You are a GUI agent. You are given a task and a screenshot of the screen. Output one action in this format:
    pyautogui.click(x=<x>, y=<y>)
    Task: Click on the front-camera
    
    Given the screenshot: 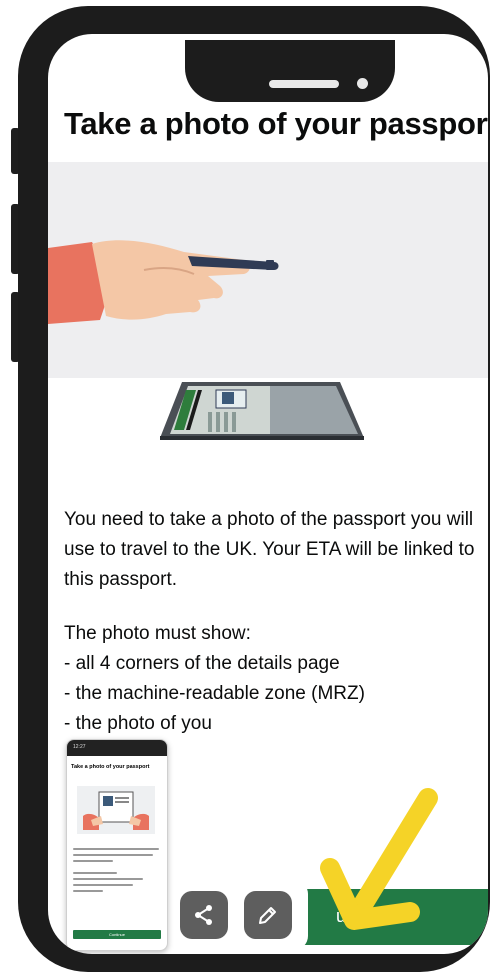 What is the action you would take?
    pyautogui.click(x=362, y=83)
    